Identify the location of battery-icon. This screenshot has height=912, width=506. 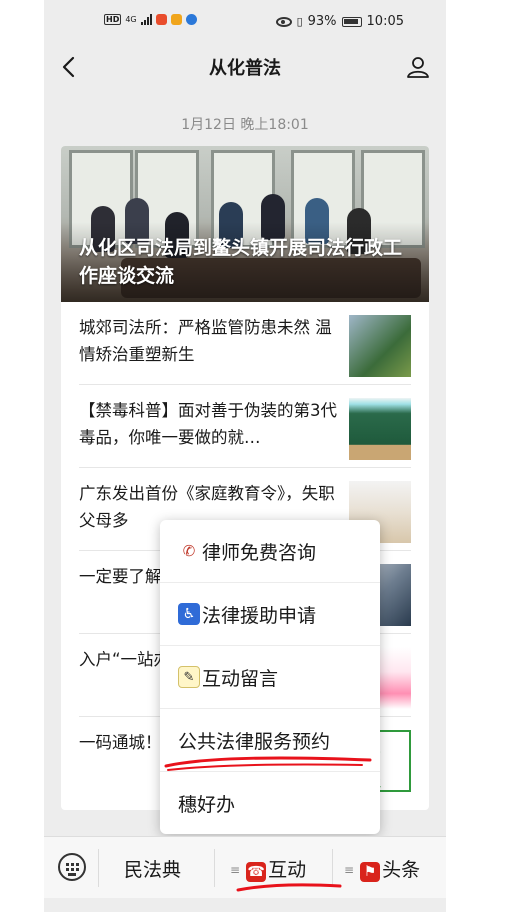
(351, 21).